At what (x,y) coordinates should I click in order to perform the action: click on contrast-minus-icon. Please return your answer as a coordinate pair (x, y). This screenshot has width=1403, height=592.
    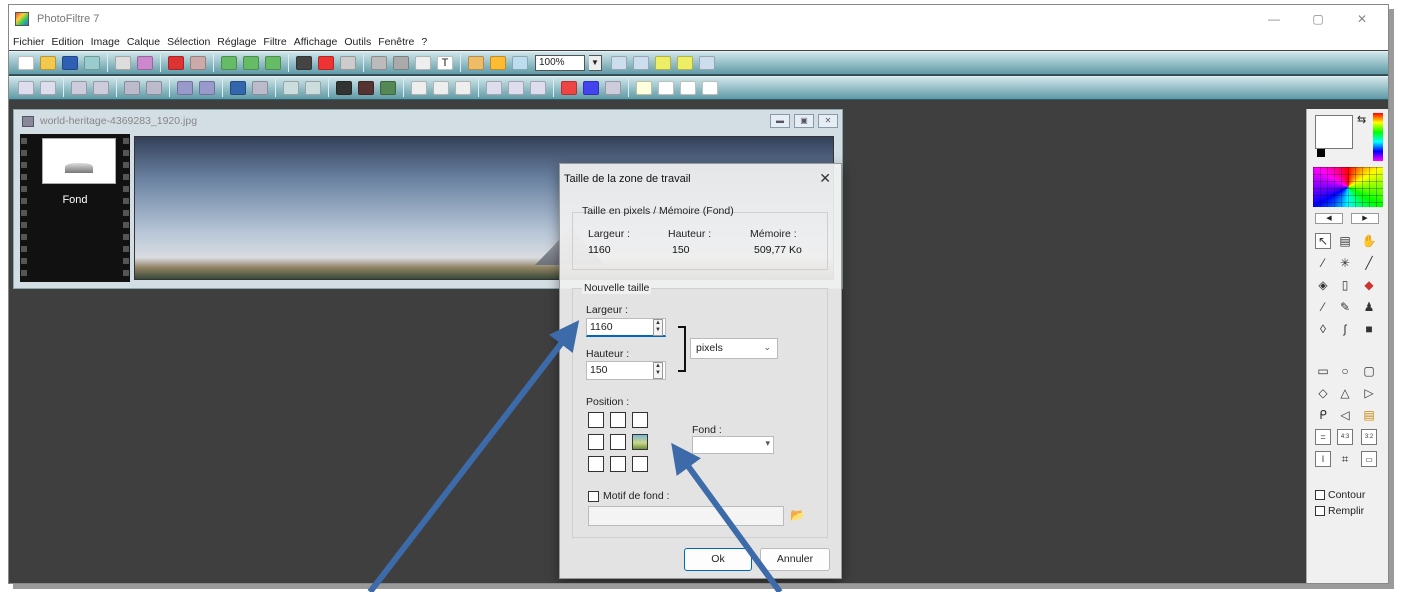
    Looking at the image, I should click on (79, 88).